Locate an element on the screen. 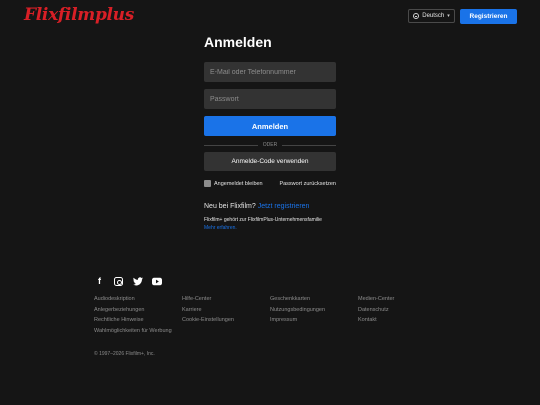 The width and height of the screenshot is (540, 405). register-button: Registrieren is located at coordinates (488, 16).